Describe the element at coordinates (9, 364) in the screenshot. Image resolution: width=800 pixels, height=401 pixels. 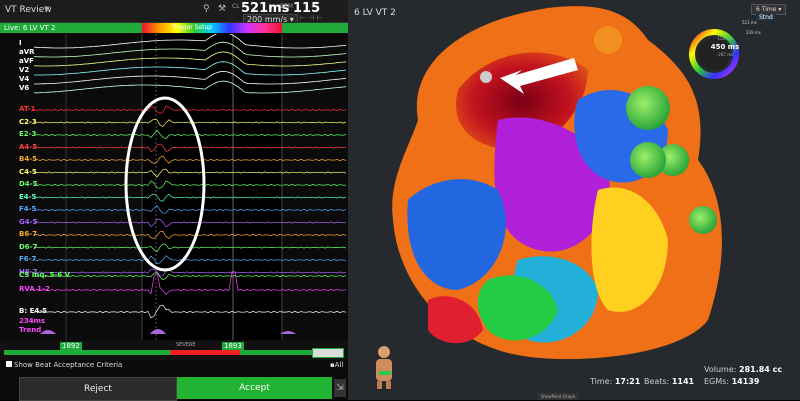
I see `checkbox-icon` at that location.